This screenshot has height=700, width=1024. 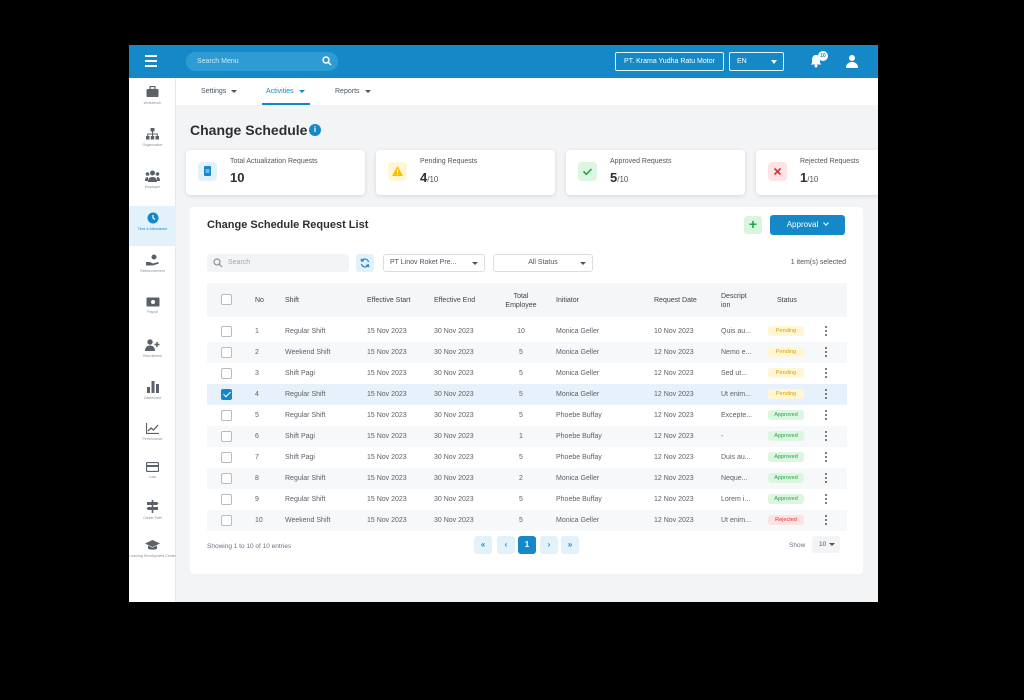 What do you see at coordinates (152, 148) in the screenshot?
I see `sidebar-item-organization: Organization` at bounding box center [152, 148].